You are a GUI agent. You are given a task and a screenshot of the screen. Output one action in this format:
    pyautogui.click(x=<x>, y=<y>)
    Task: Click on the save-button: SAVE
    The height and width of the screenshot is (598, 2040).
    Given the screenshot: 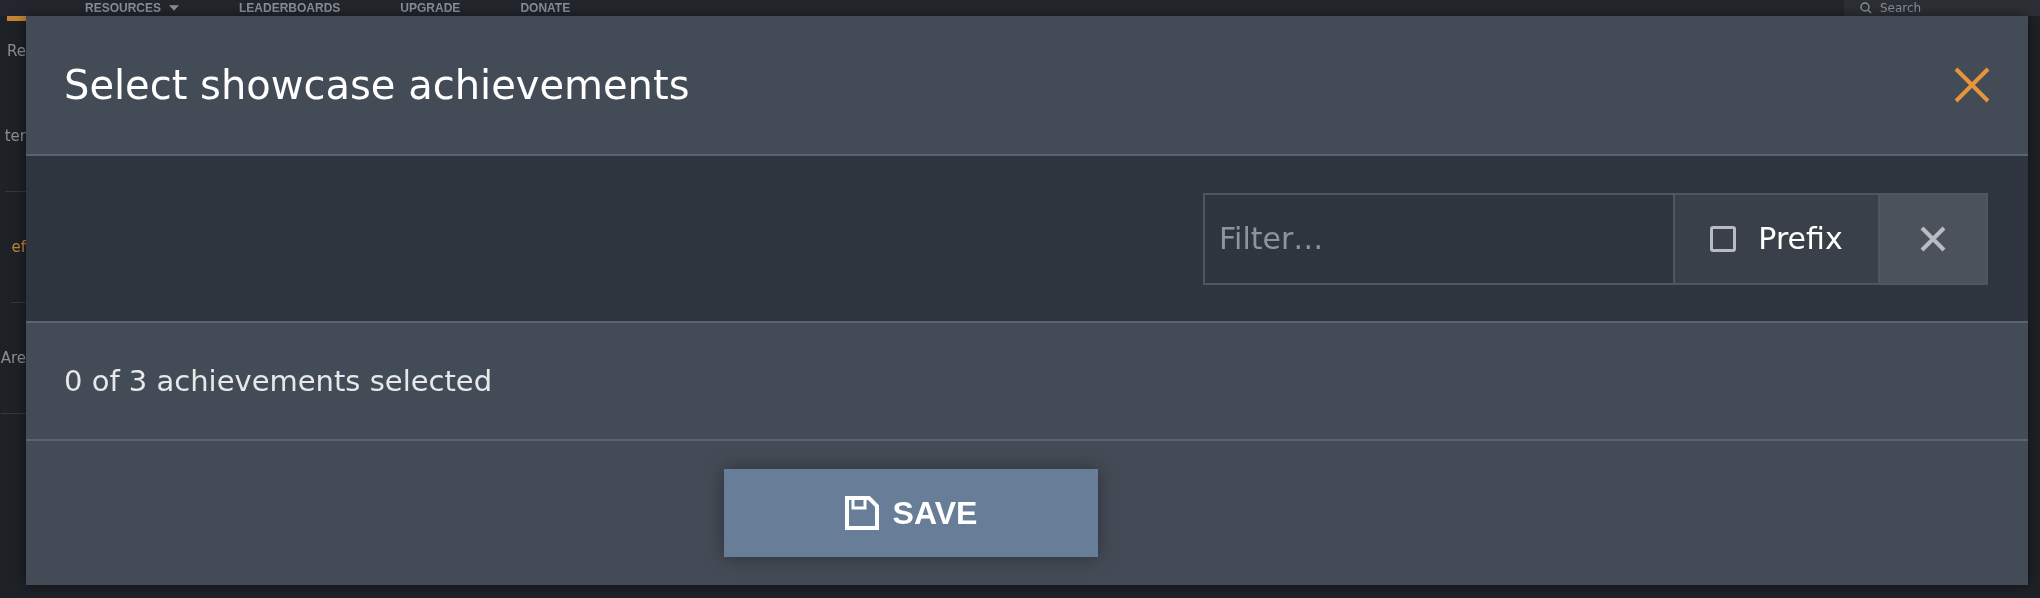 What is the action you would take?
    pyautogui.click(x=911, y=513)
    